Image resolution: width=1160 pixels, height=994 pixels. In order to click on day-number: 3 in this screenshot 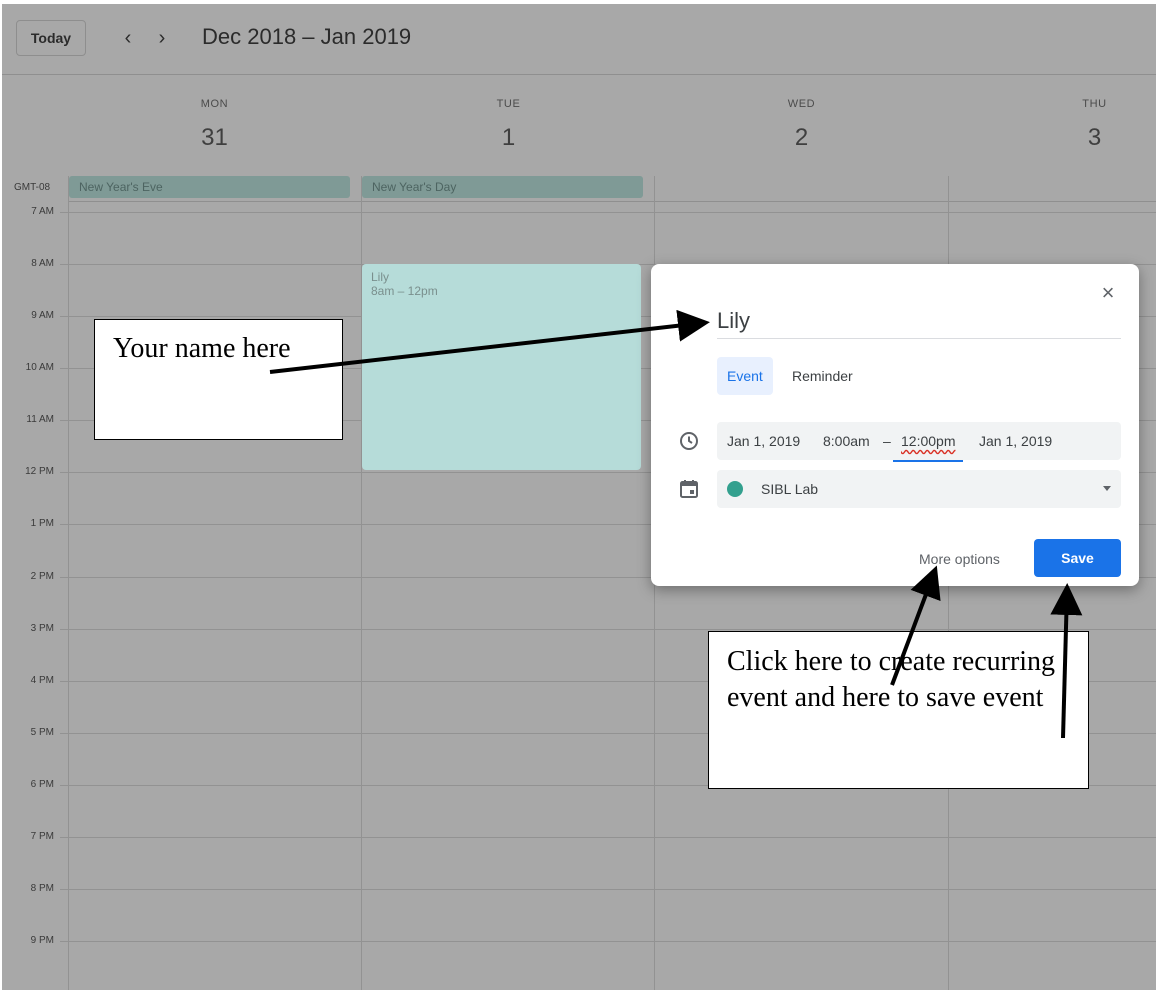, I will do `click(1052, 138)`.